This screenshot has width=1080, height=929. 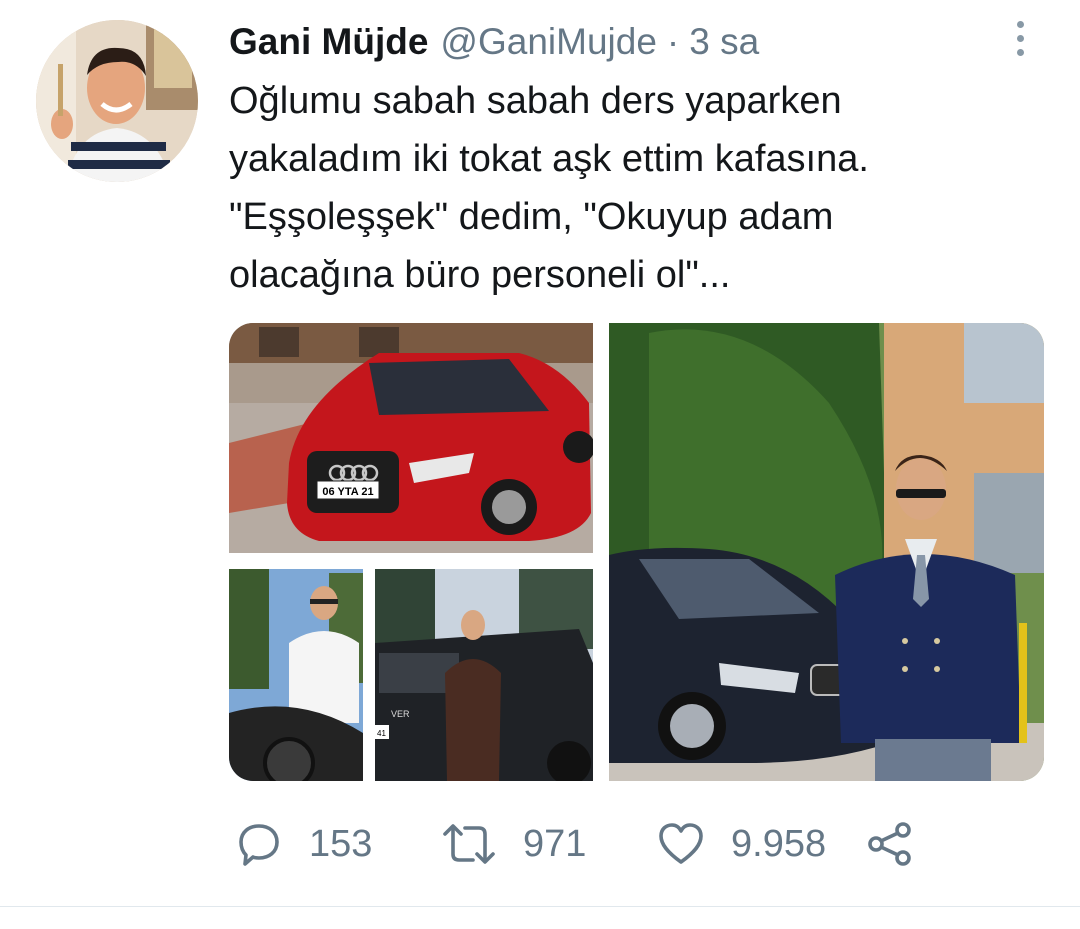 I want to click on author-display-name: Gani Müjde, so click(x=328, y=42).